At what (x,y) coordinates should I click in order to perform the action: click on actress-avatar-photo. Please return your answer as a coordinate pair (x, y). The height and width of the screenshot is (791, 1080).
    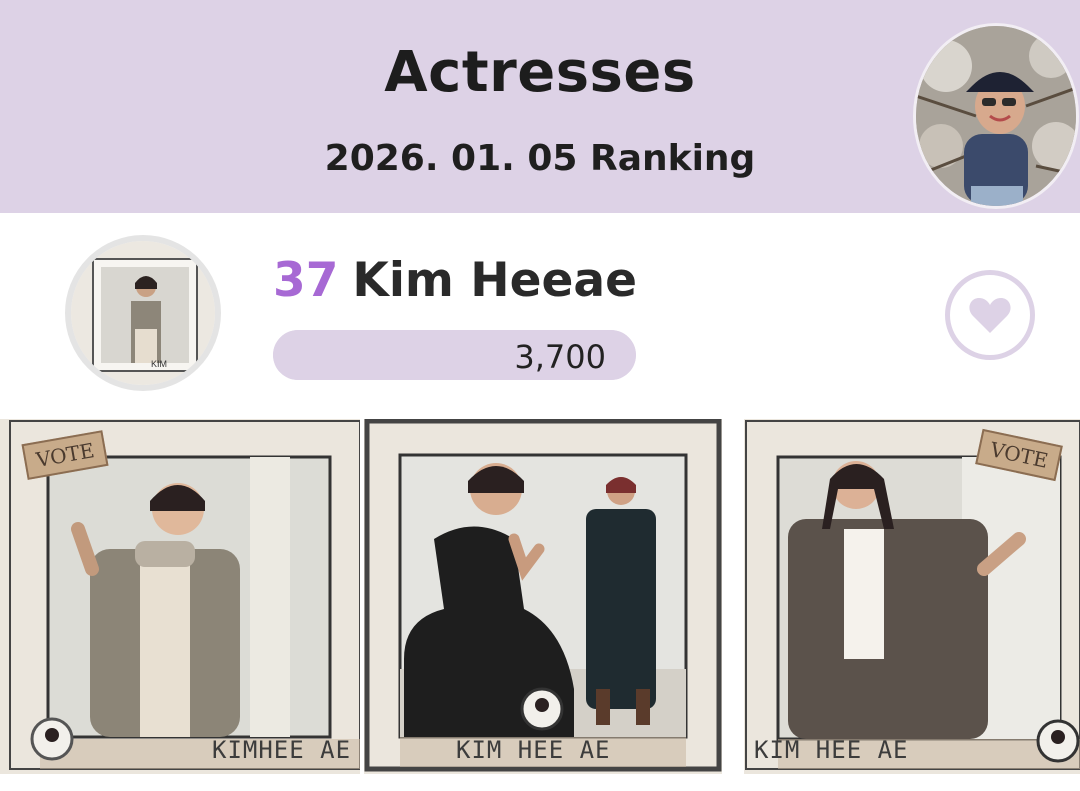
    Looking at the image, I should click on (143, 313).